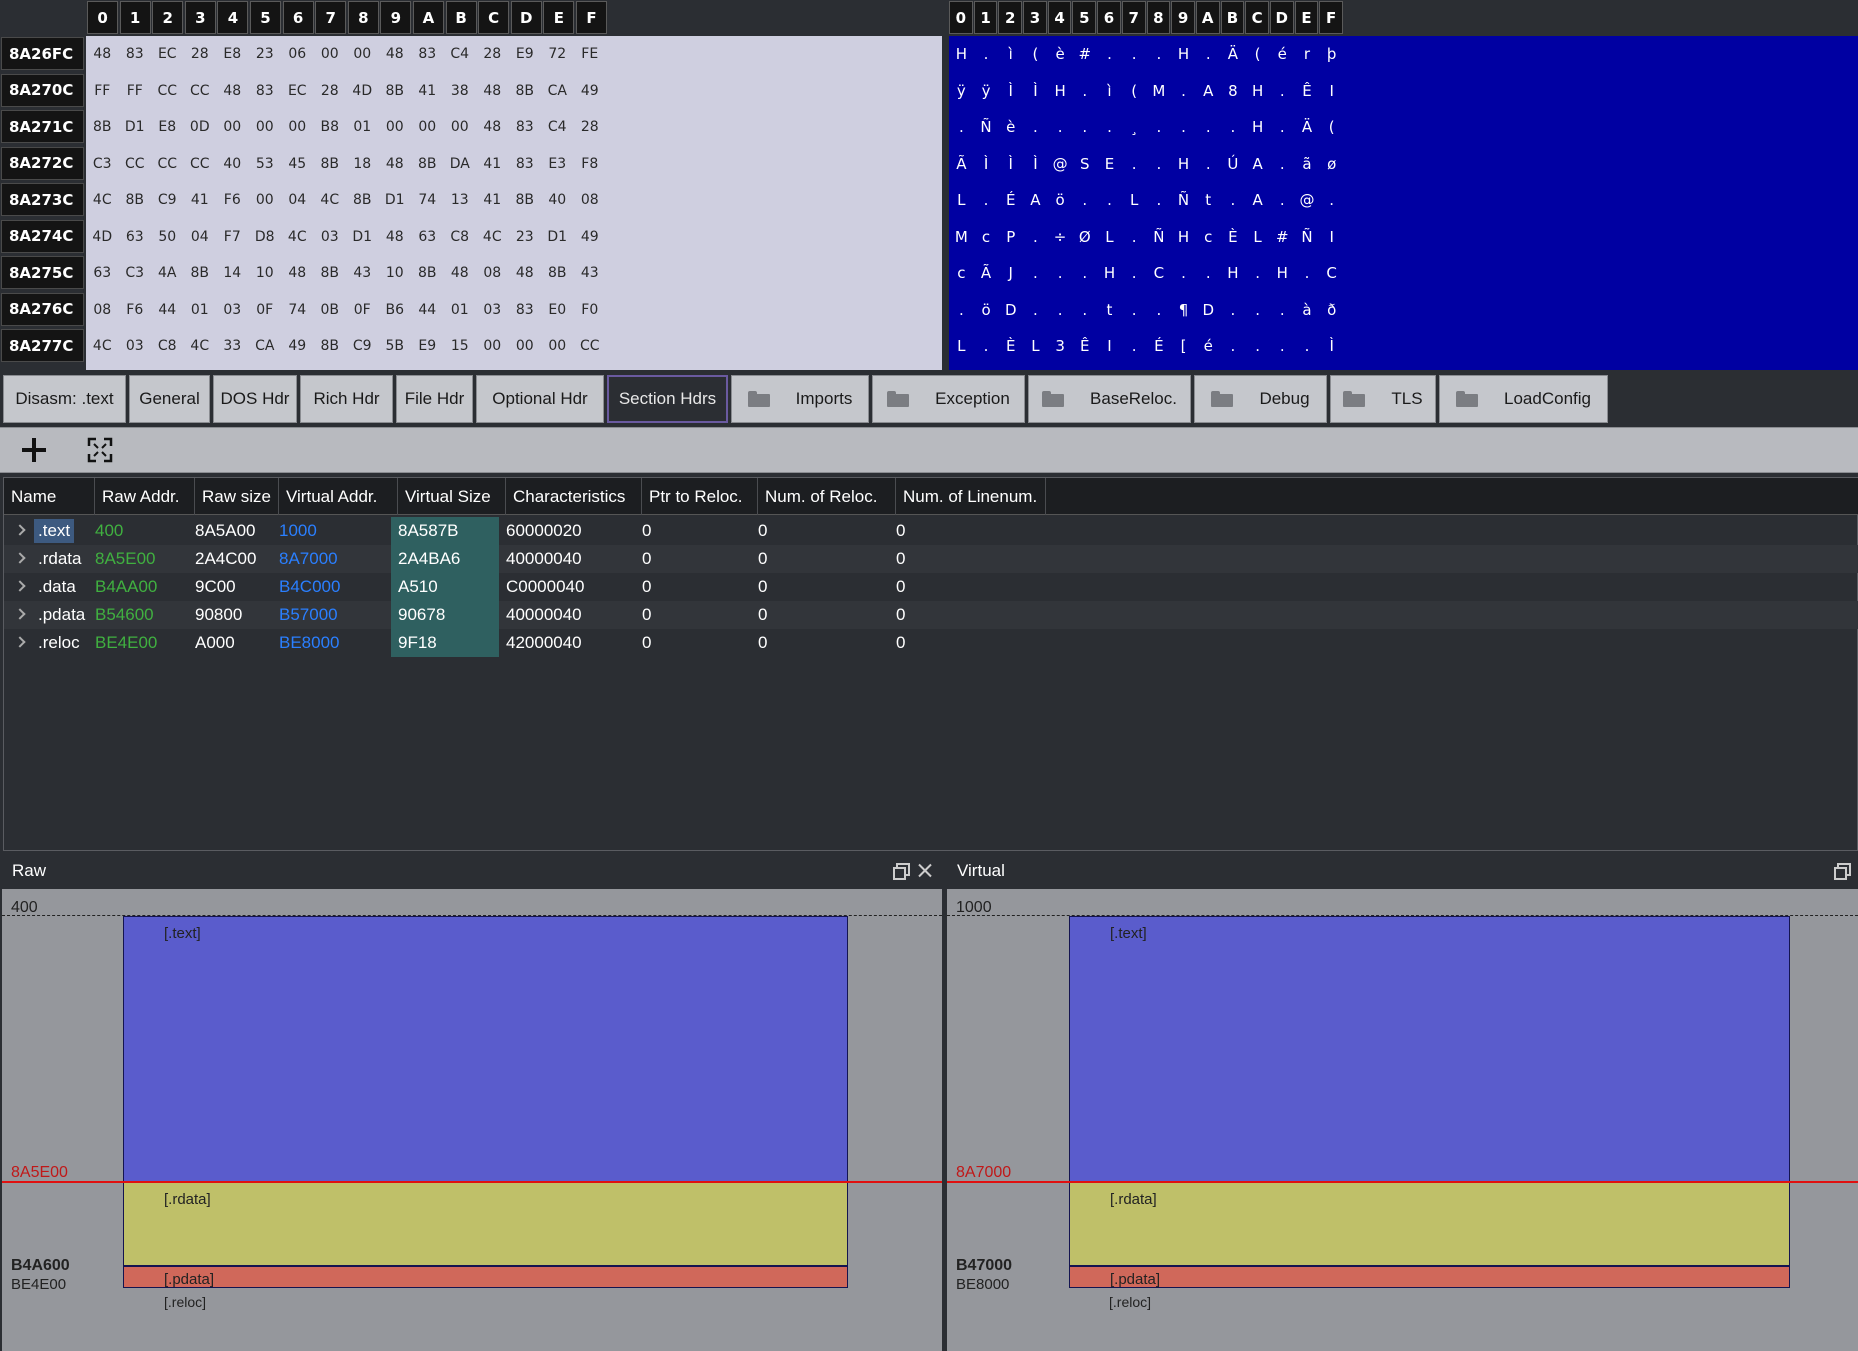 This screenshot has height=1351, width=1858. I want to click on cell-raw-size: 9C00, so click(230, 587).